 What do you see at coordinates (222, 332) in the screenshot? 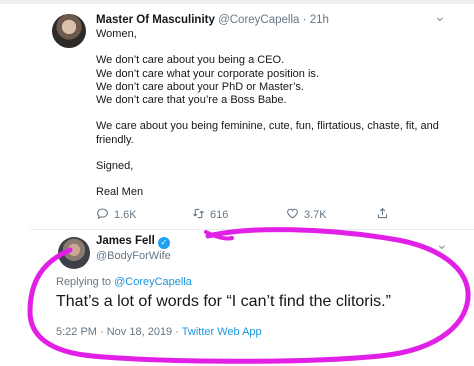
I see `reply-source: Twitter Web App` at bounding box center [222, 332].